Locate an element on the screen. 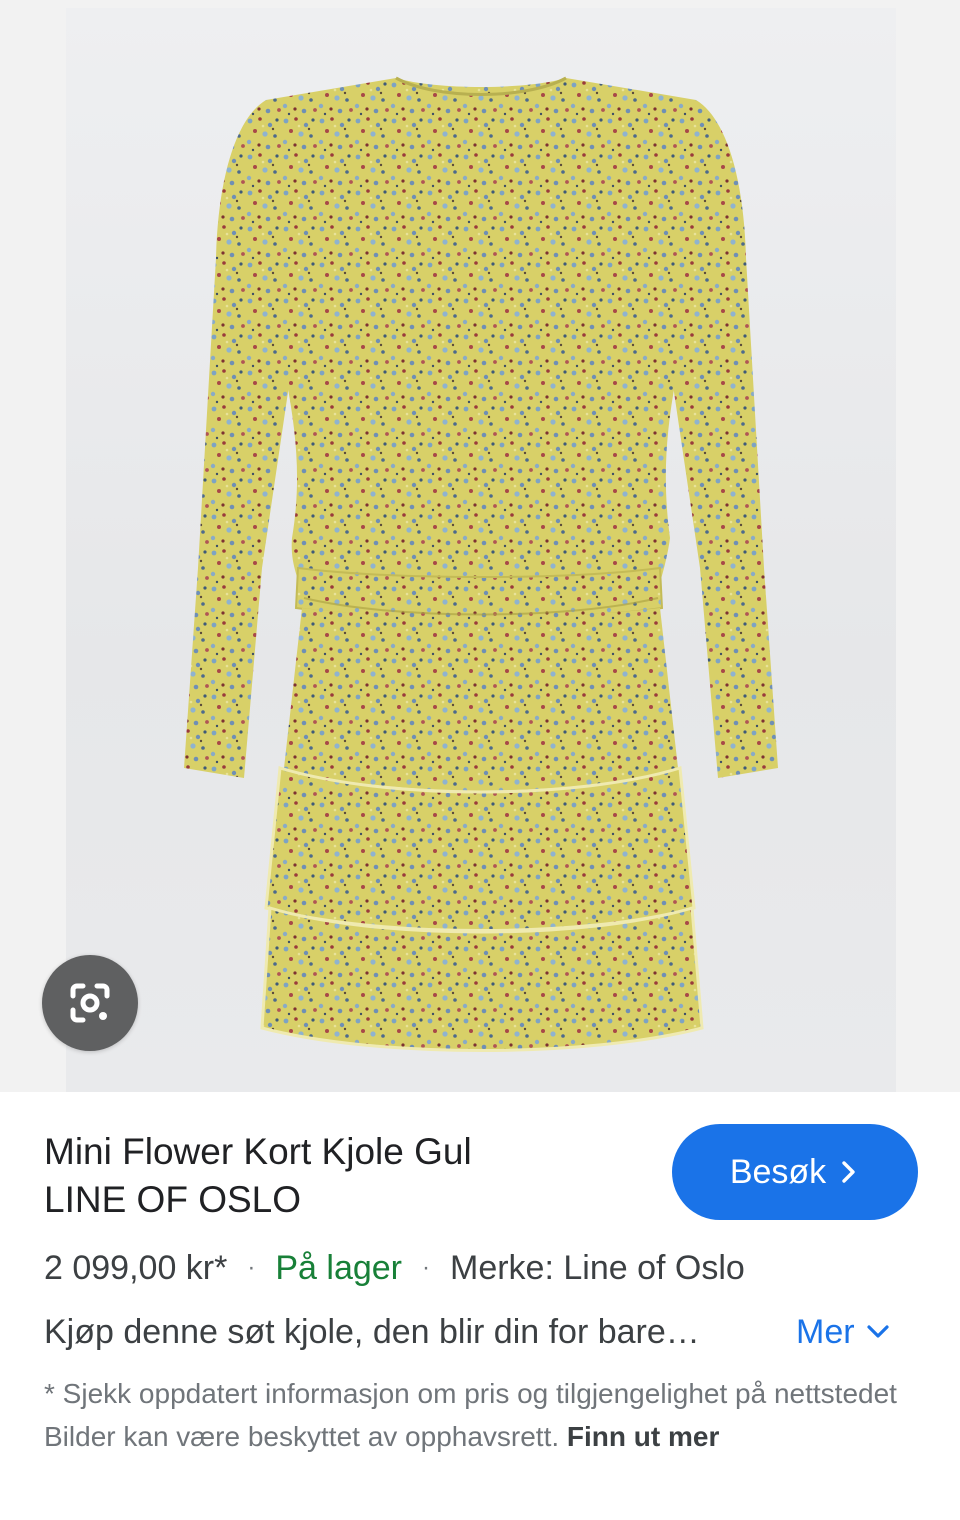  visit-button: Besøk is located at coordinates (795, 1172).